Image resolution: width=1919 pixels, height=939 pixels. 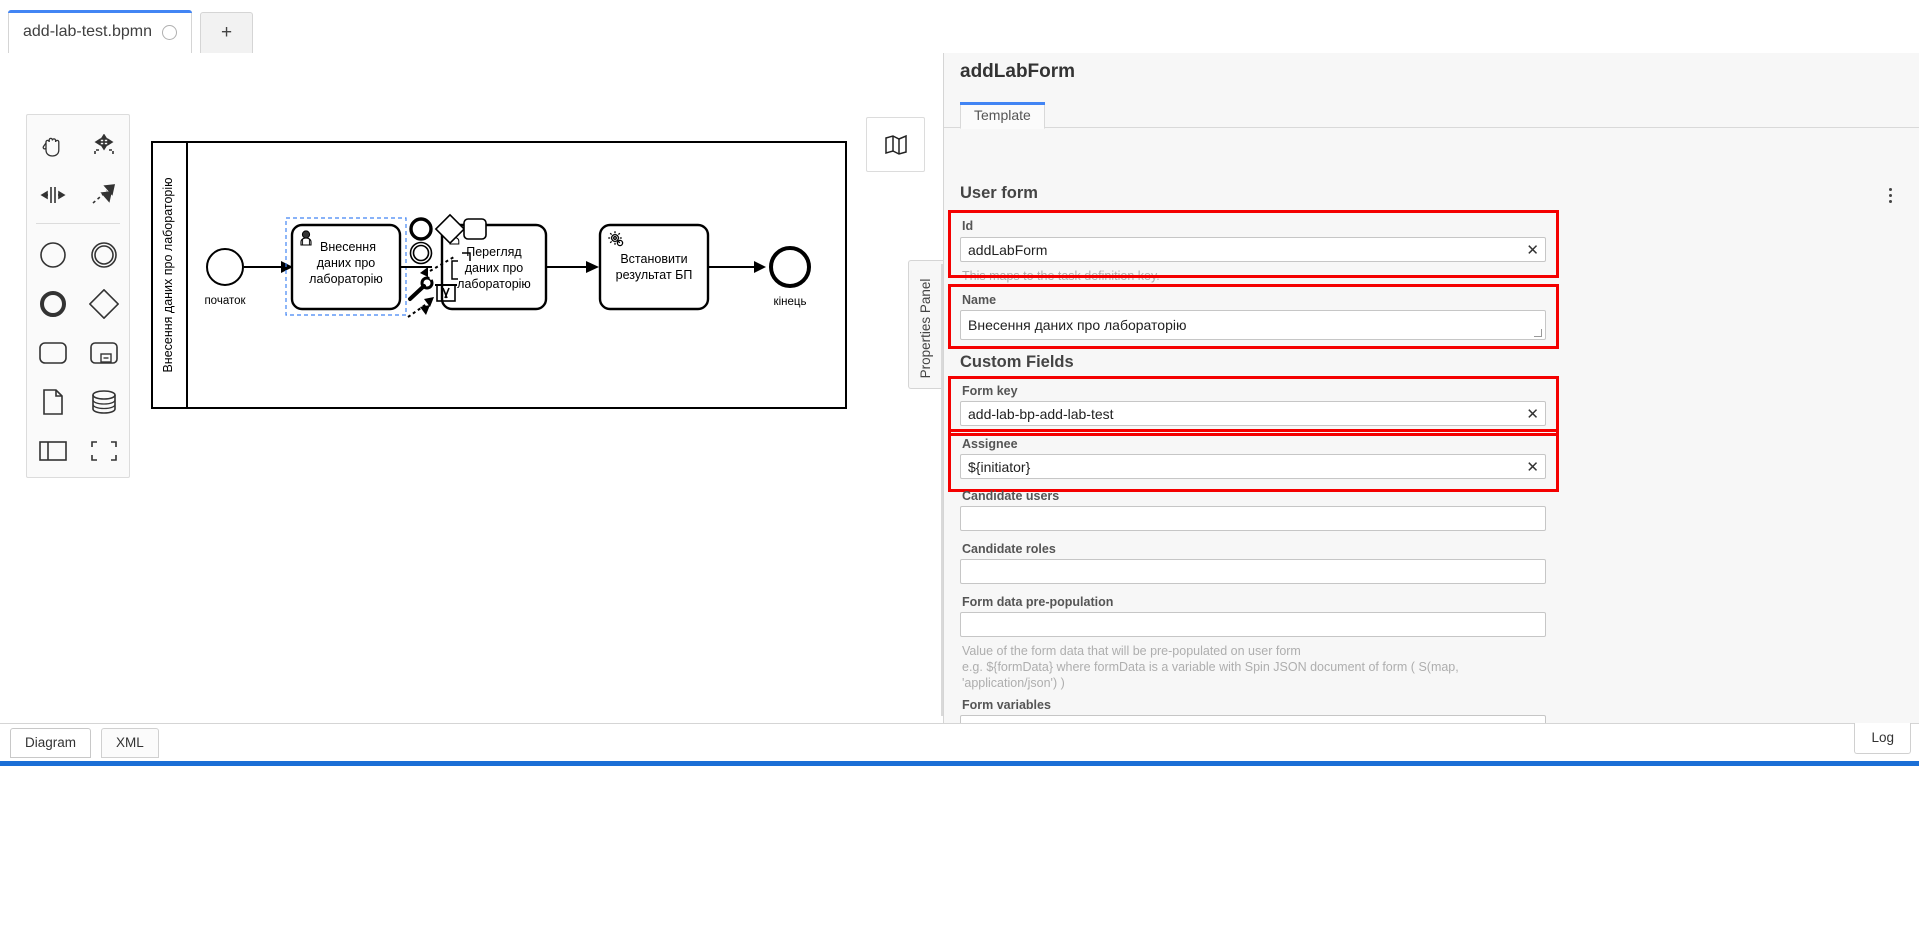 What do you see at coordinates (1890, 195) in the screenshot?
I see `kebab-menu-icon` at bounding box center [1890, 195].